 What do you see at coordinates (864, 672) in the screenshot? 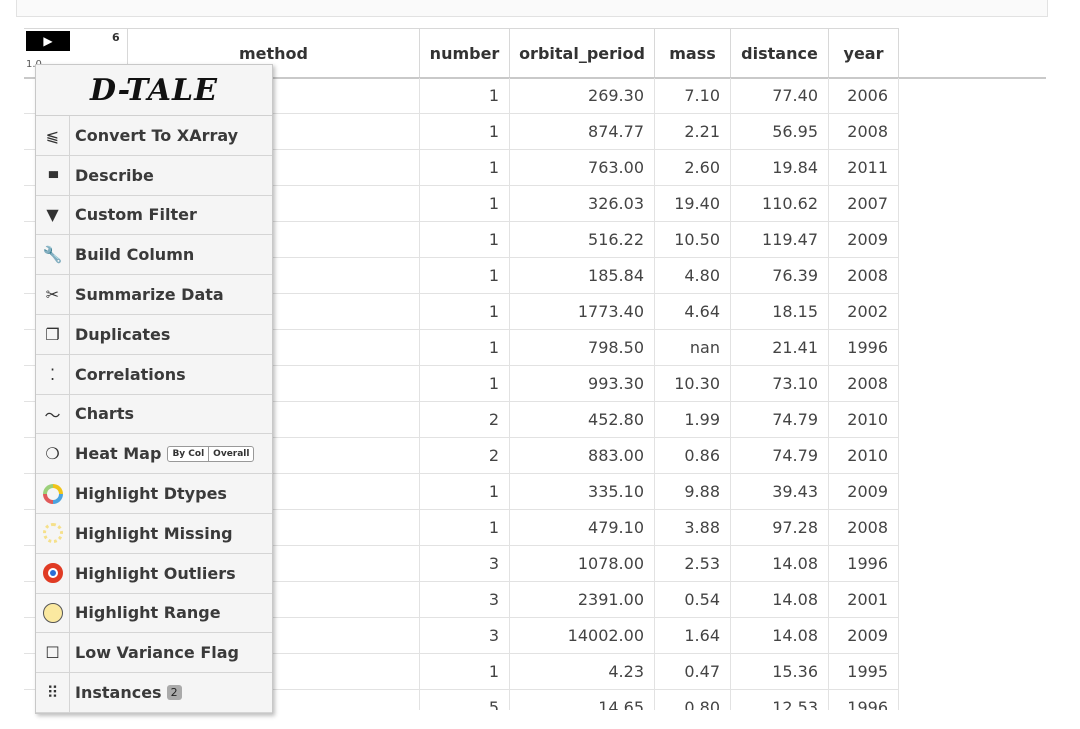
I see `cell-year: 1995` at bounding box center [864, 672].